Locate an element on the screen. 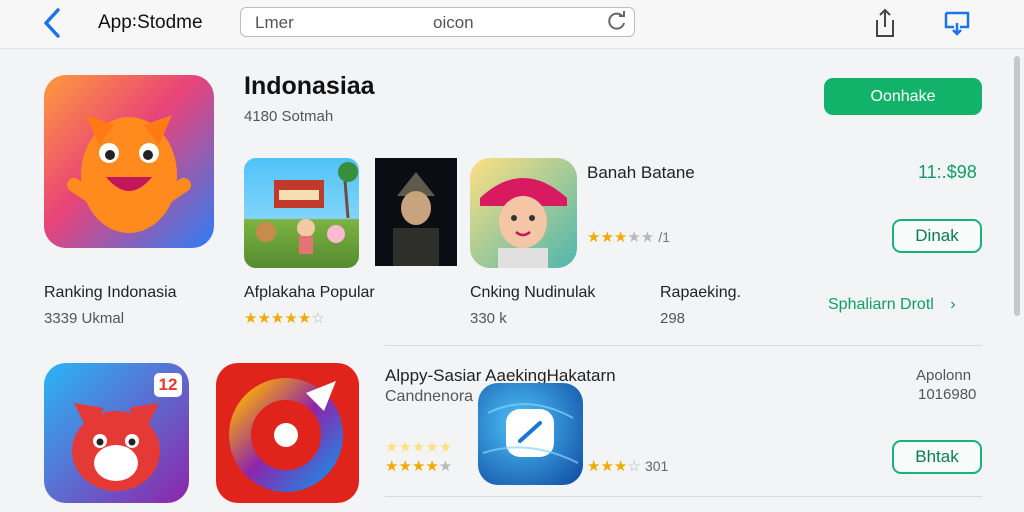 This screenshot has height=512, width=1024. search-input: Lmer oicon is located at coordinates (437, 22).